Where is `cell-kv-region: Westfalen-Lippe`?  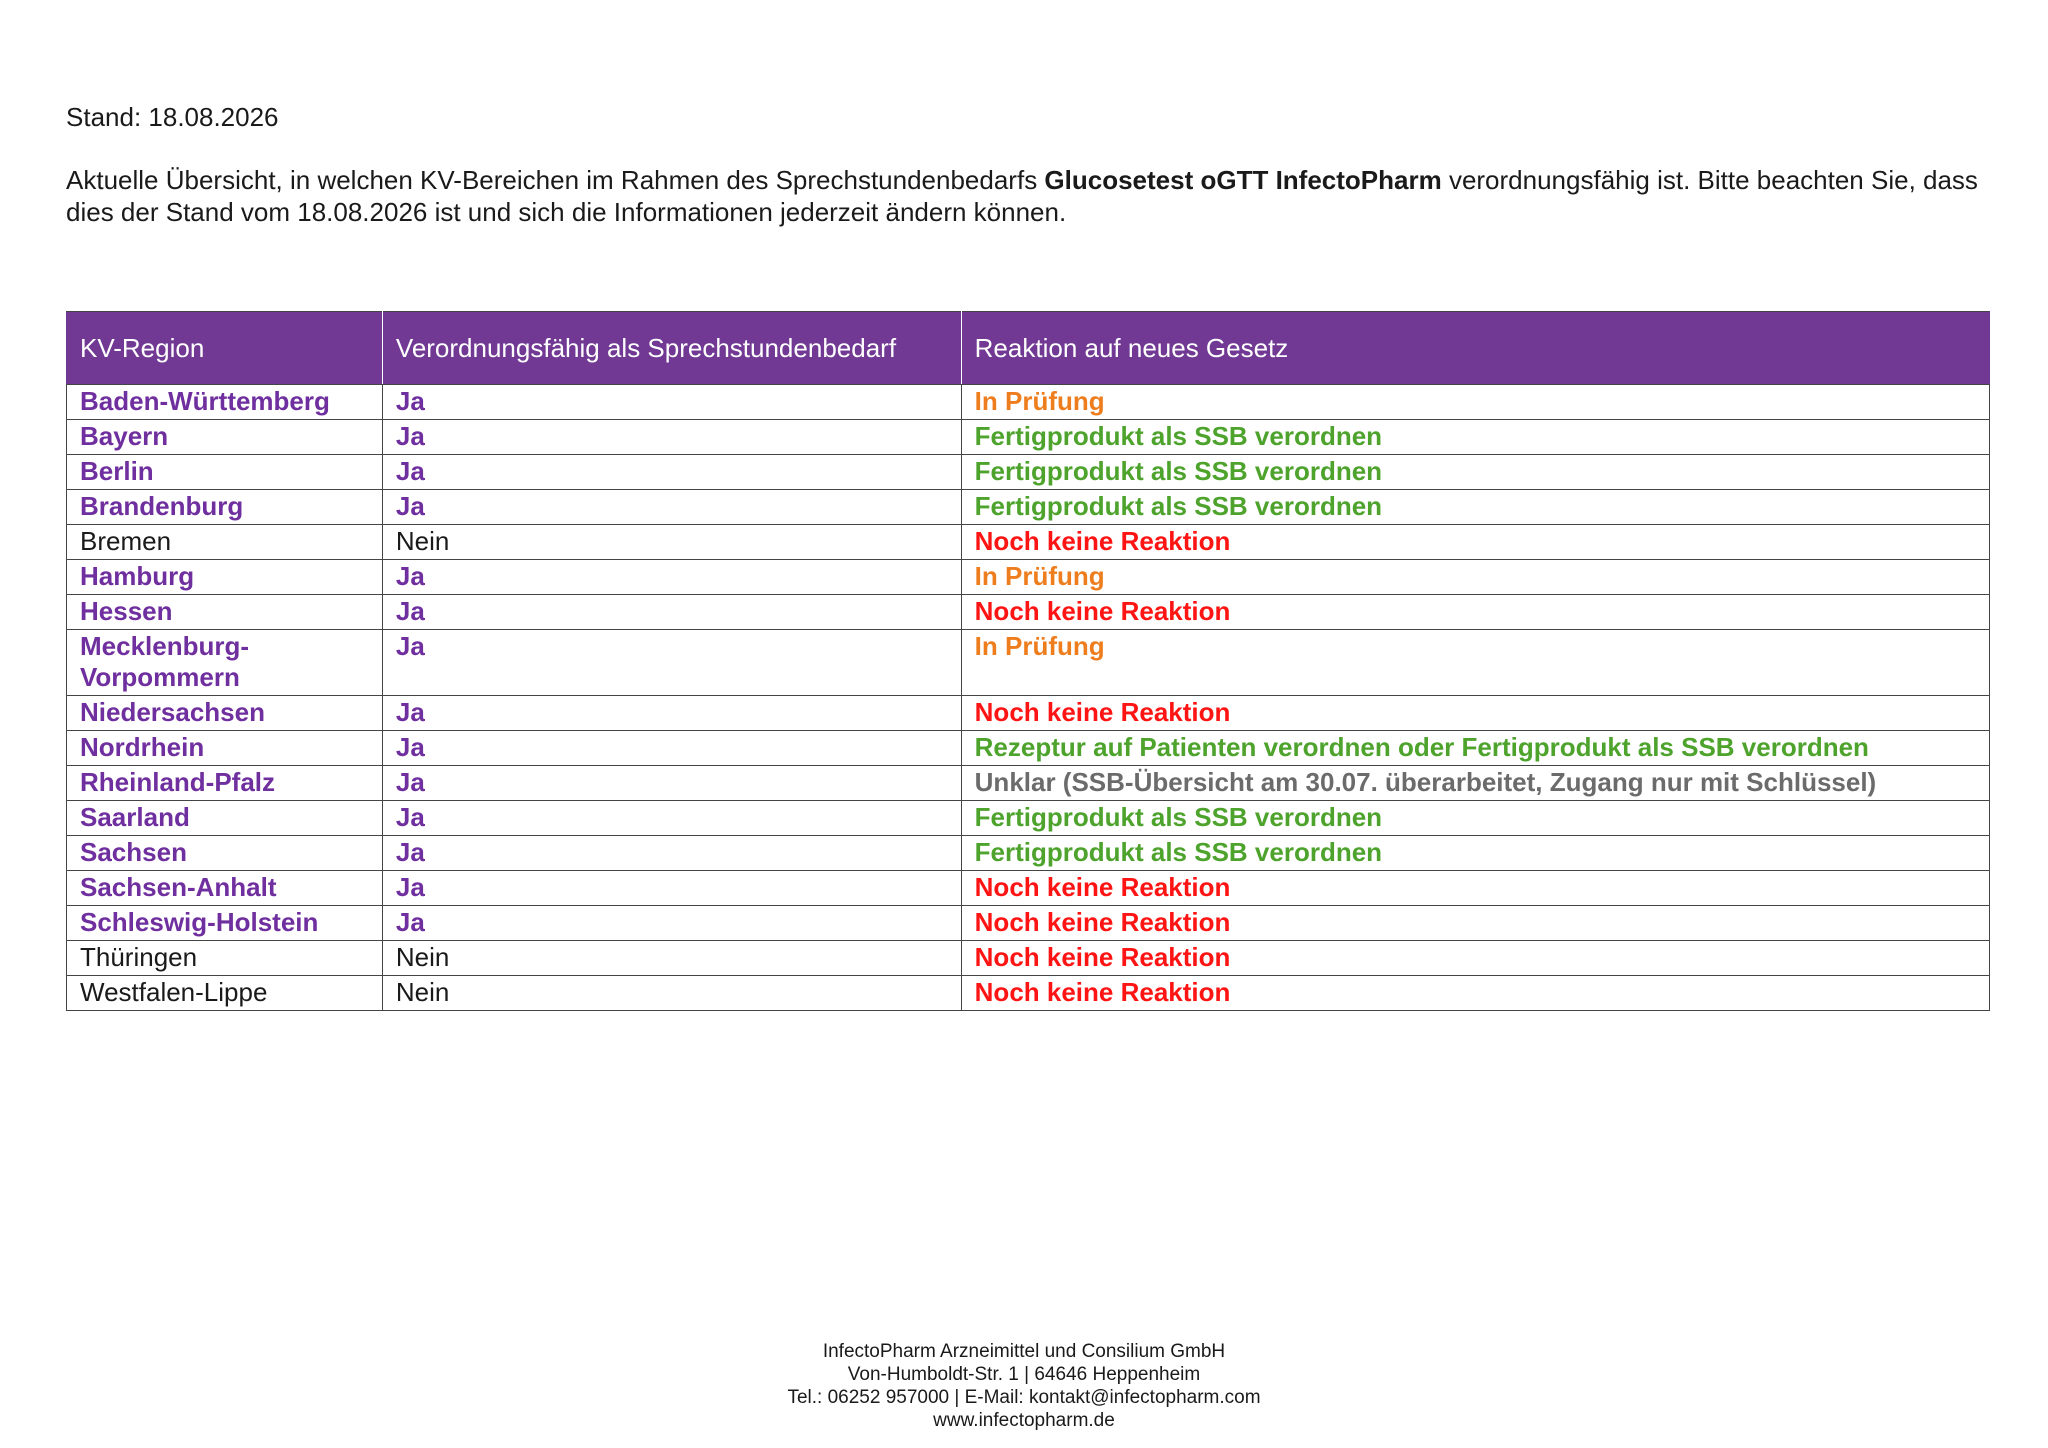 cell-kv-region: Westfalen-Lippe is located at coordinates (224, 993).